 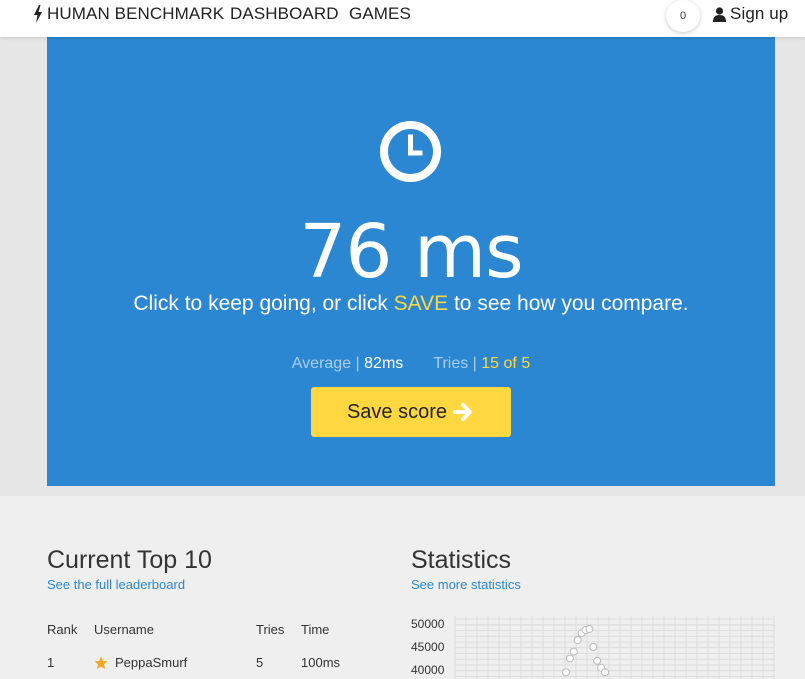 I want to click on header-rank: Rank, so click(x=62, y=629).